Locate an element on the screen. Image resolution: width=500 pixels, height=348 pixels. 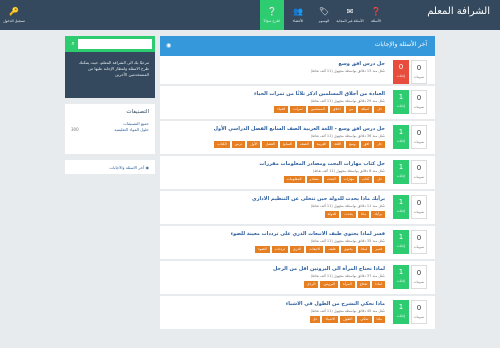
users-icon: 👥 is located at coordinates (298, 11).